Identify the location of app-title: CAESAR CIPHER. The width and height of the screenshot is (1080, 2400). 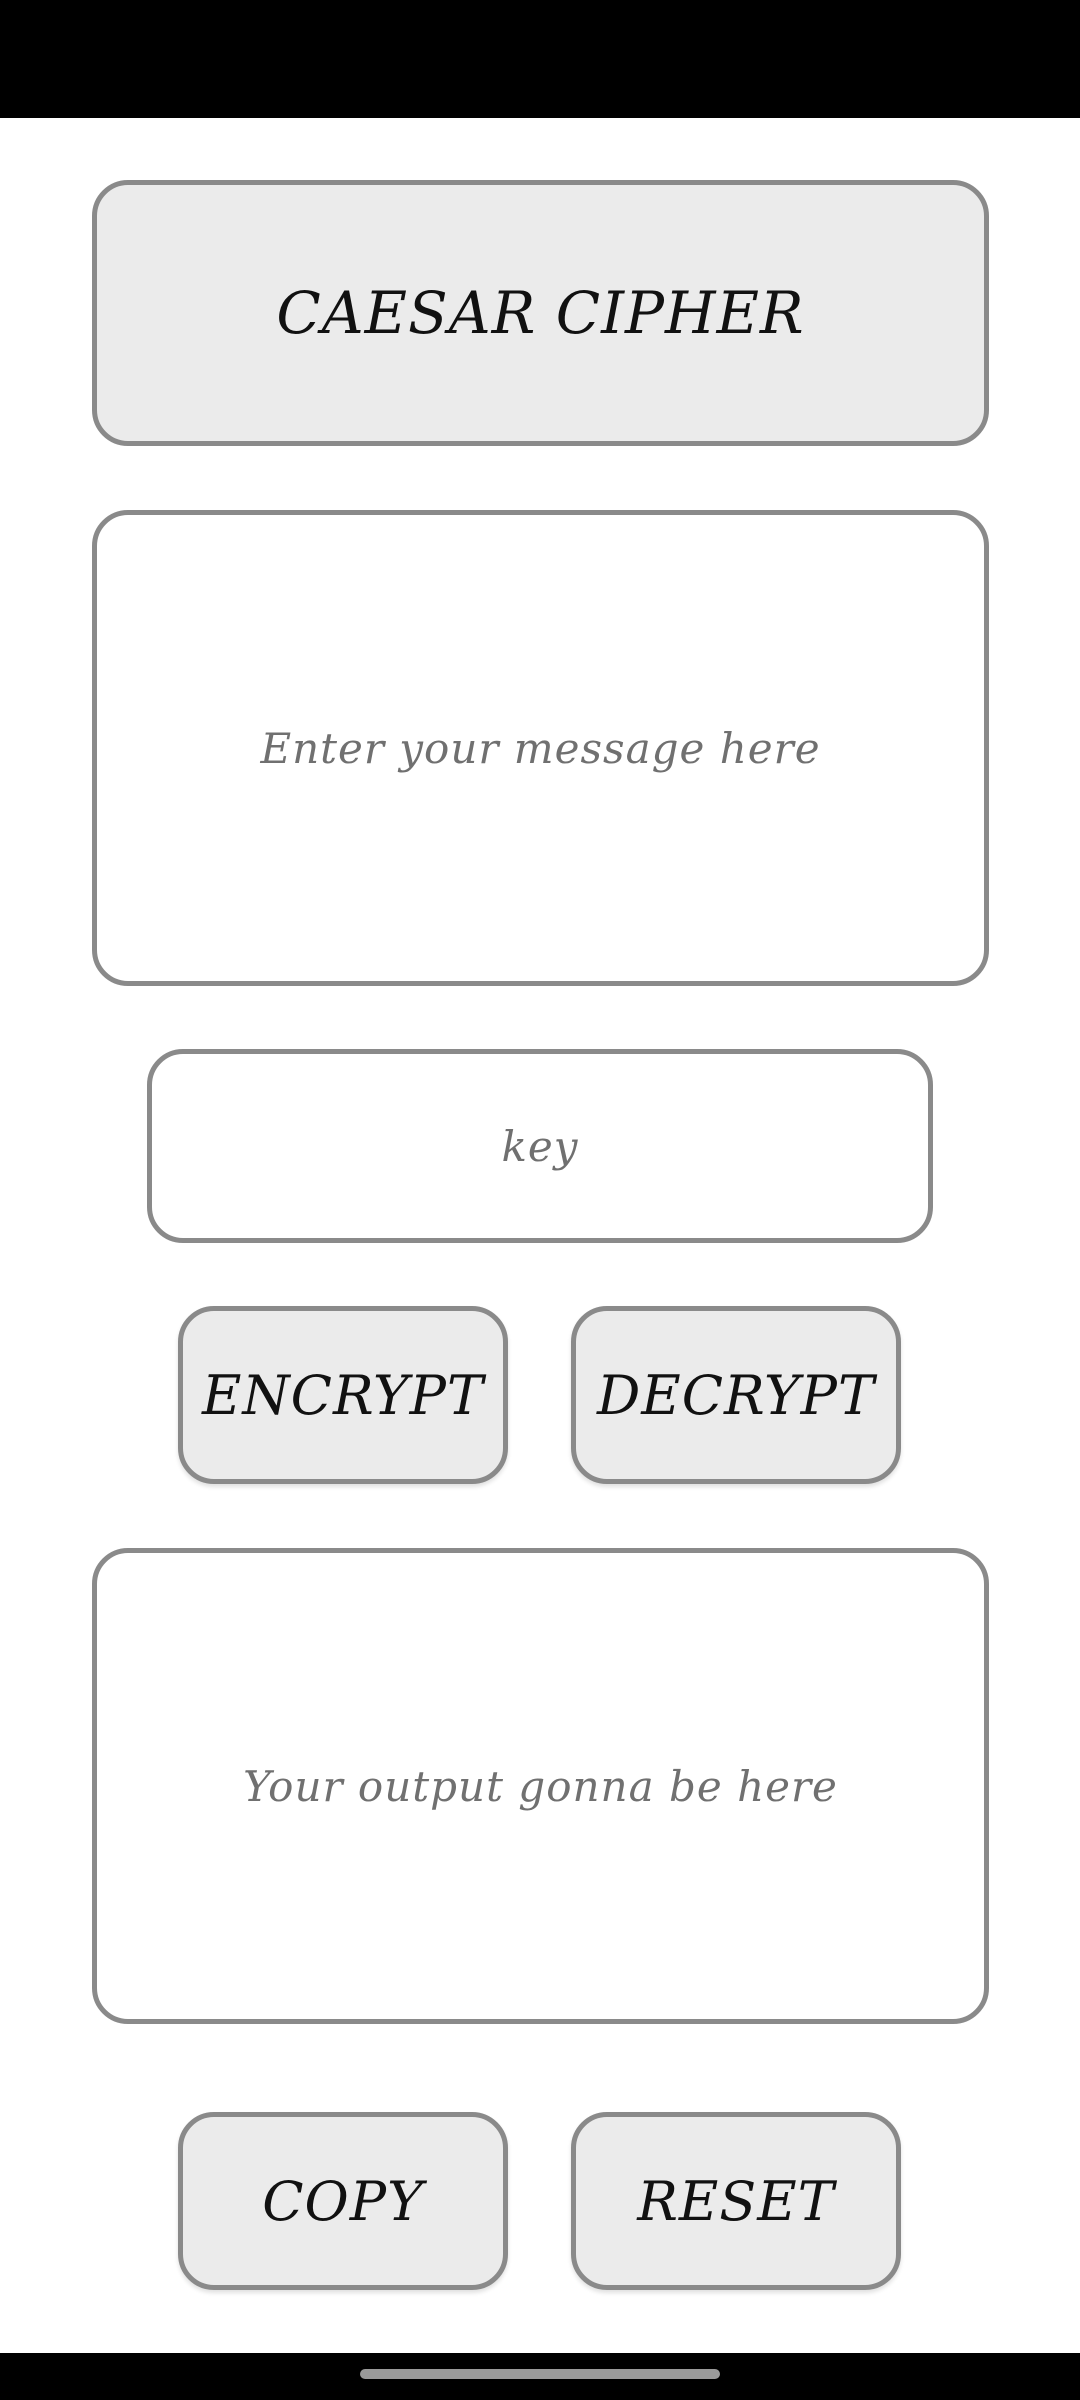
(540, 313).